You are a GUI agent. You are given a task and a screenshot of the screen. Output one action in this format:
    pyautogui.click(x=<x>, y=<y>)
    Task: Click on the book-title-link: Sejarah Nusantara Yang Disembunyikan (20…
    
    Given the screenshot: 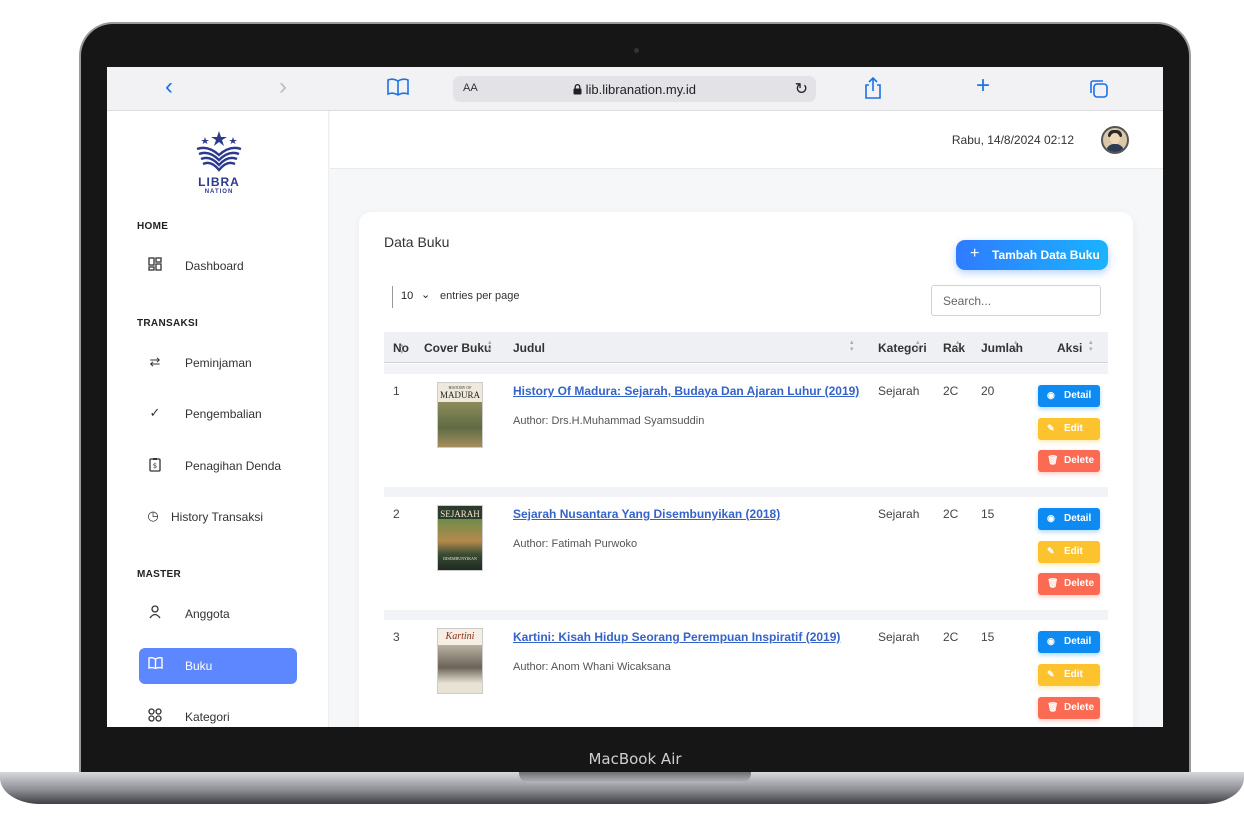 What is the action you would take?
    pyautogui.click(x=646, y=514)
    